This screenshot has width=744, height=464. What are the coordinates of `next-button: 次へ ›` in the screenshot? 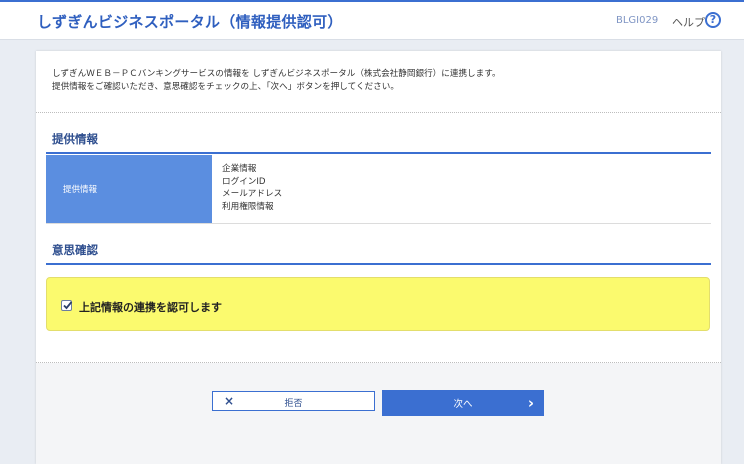 It's located at (463, 403).